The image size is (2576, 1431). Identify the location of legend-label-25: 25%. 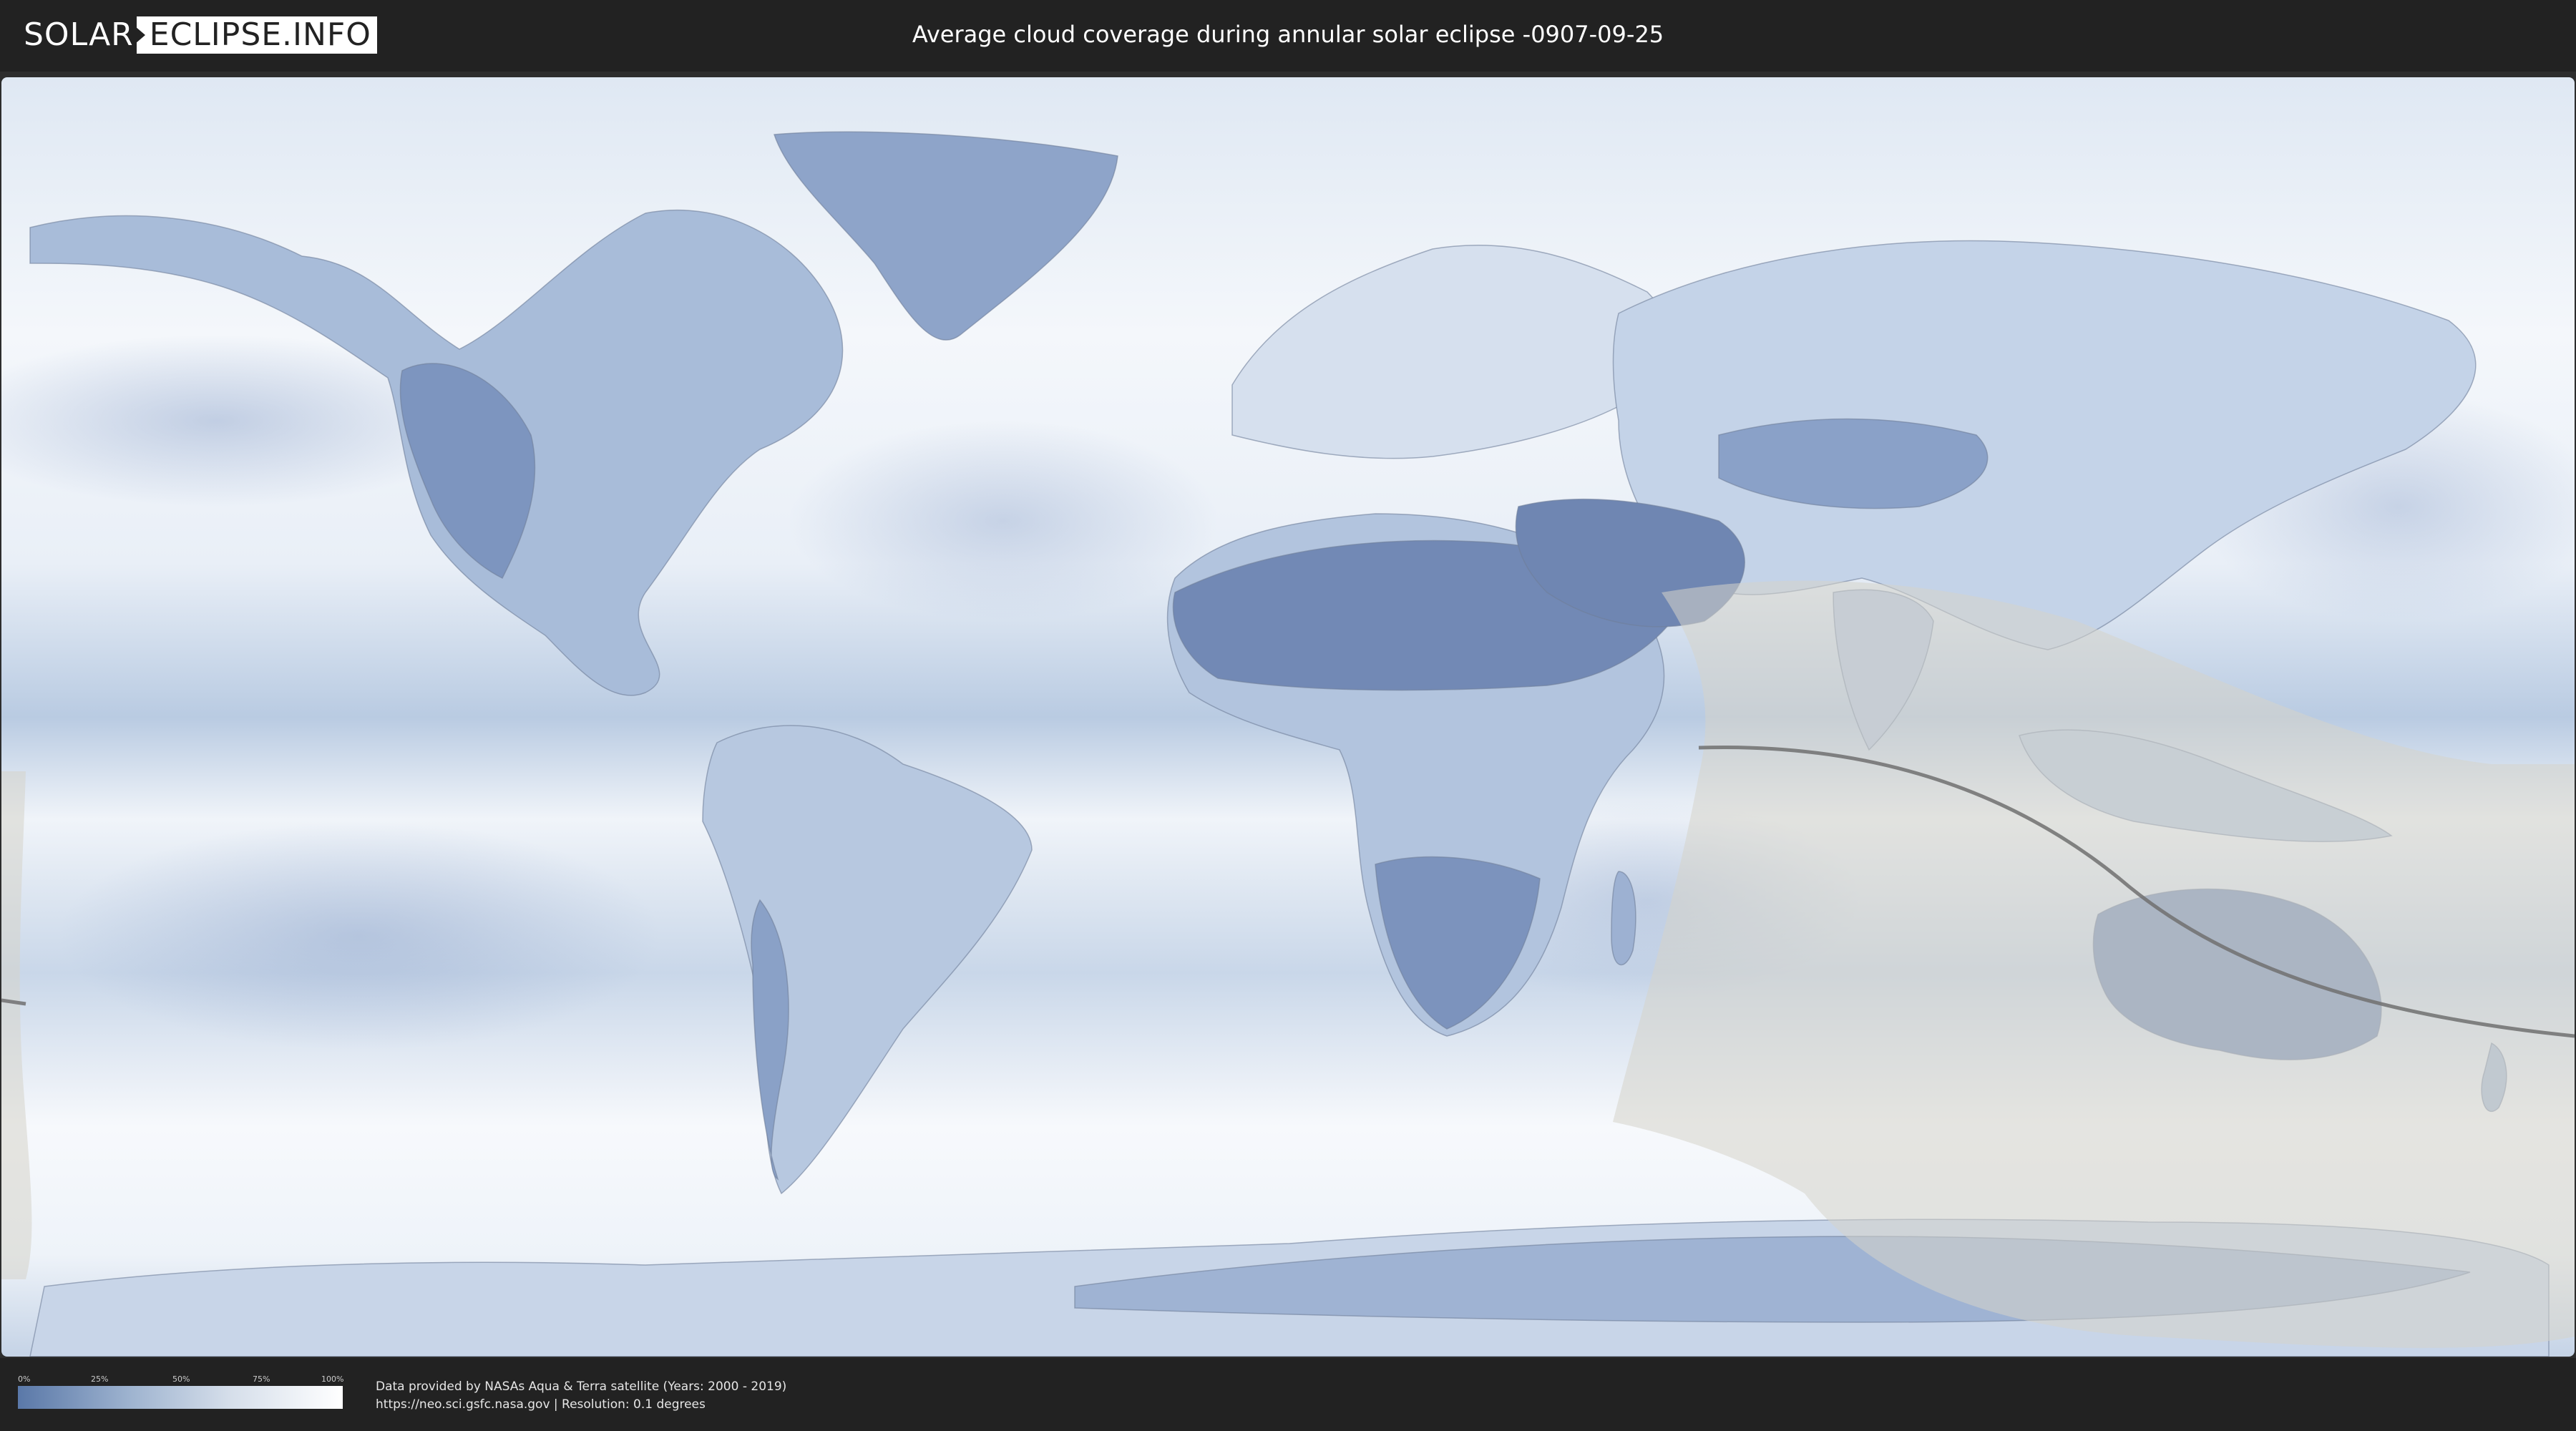
(100, 1379).